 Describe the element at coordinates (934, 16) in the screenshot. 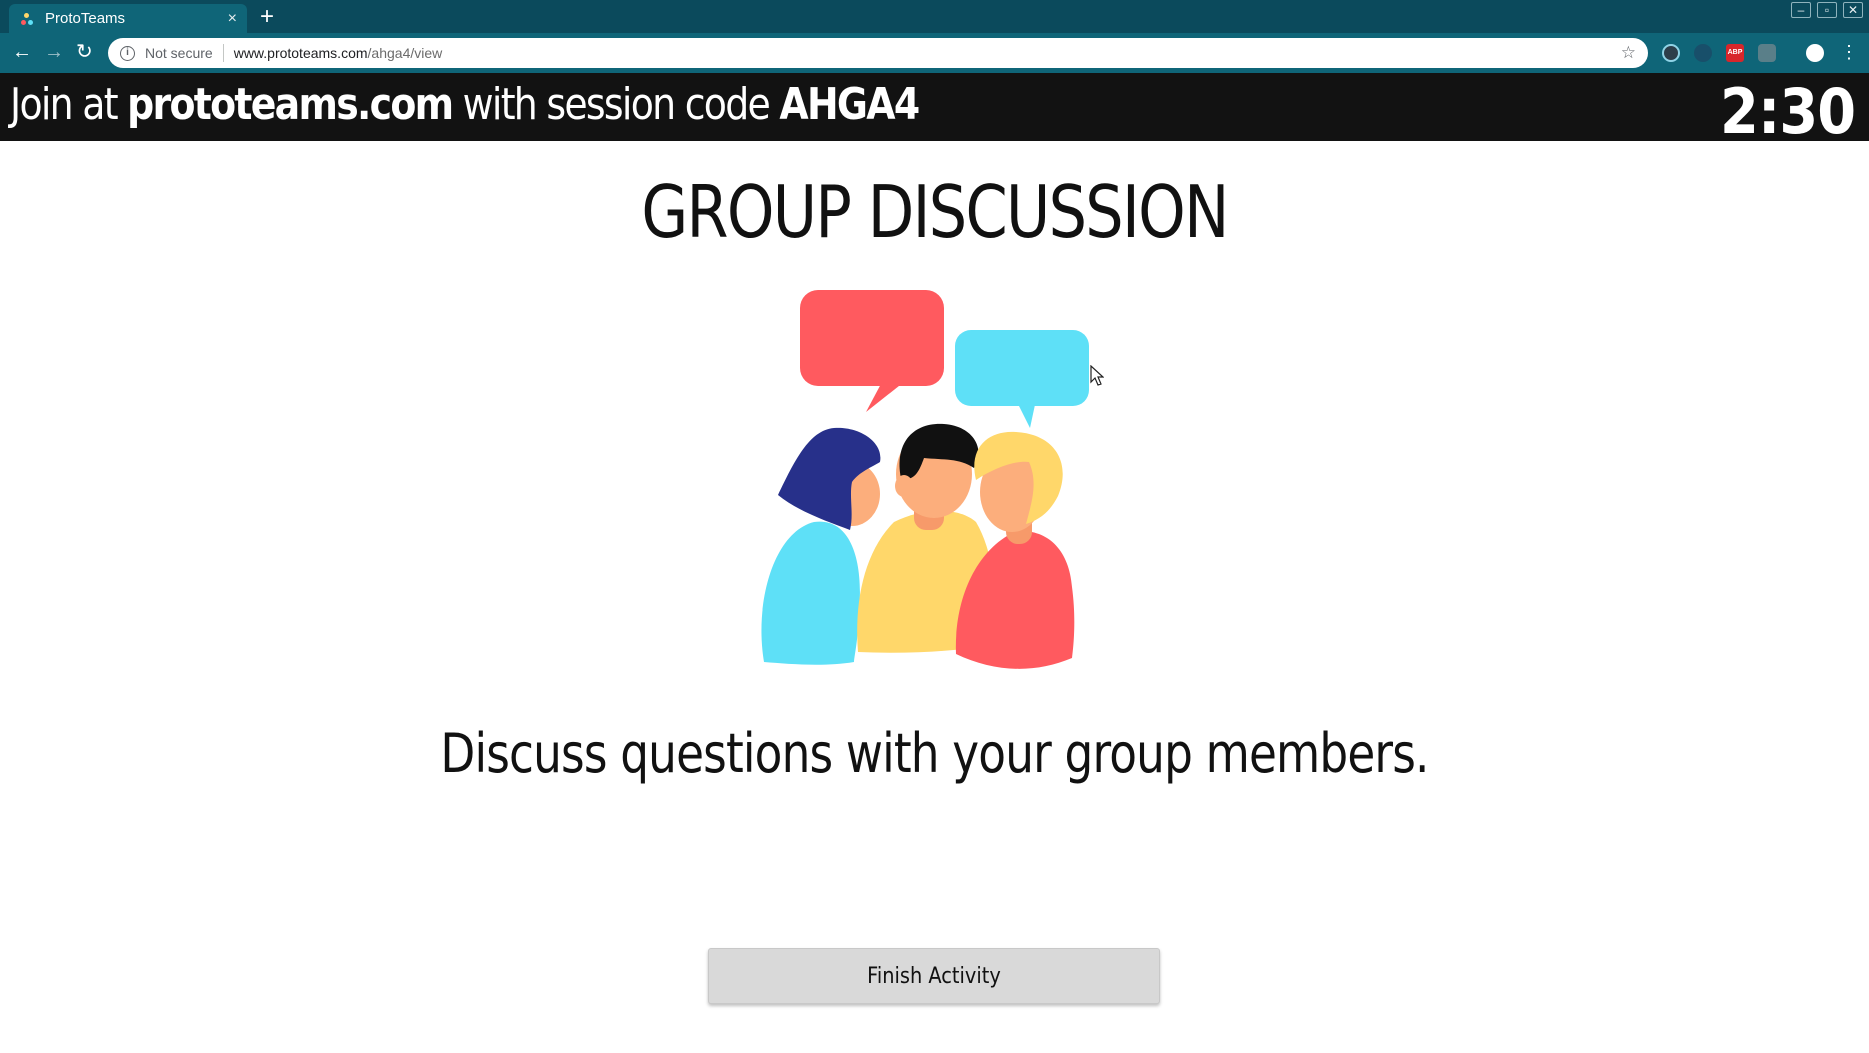

I see `browser-tab-bar: ProtoTeams × + – ▫ ✕` at that location.